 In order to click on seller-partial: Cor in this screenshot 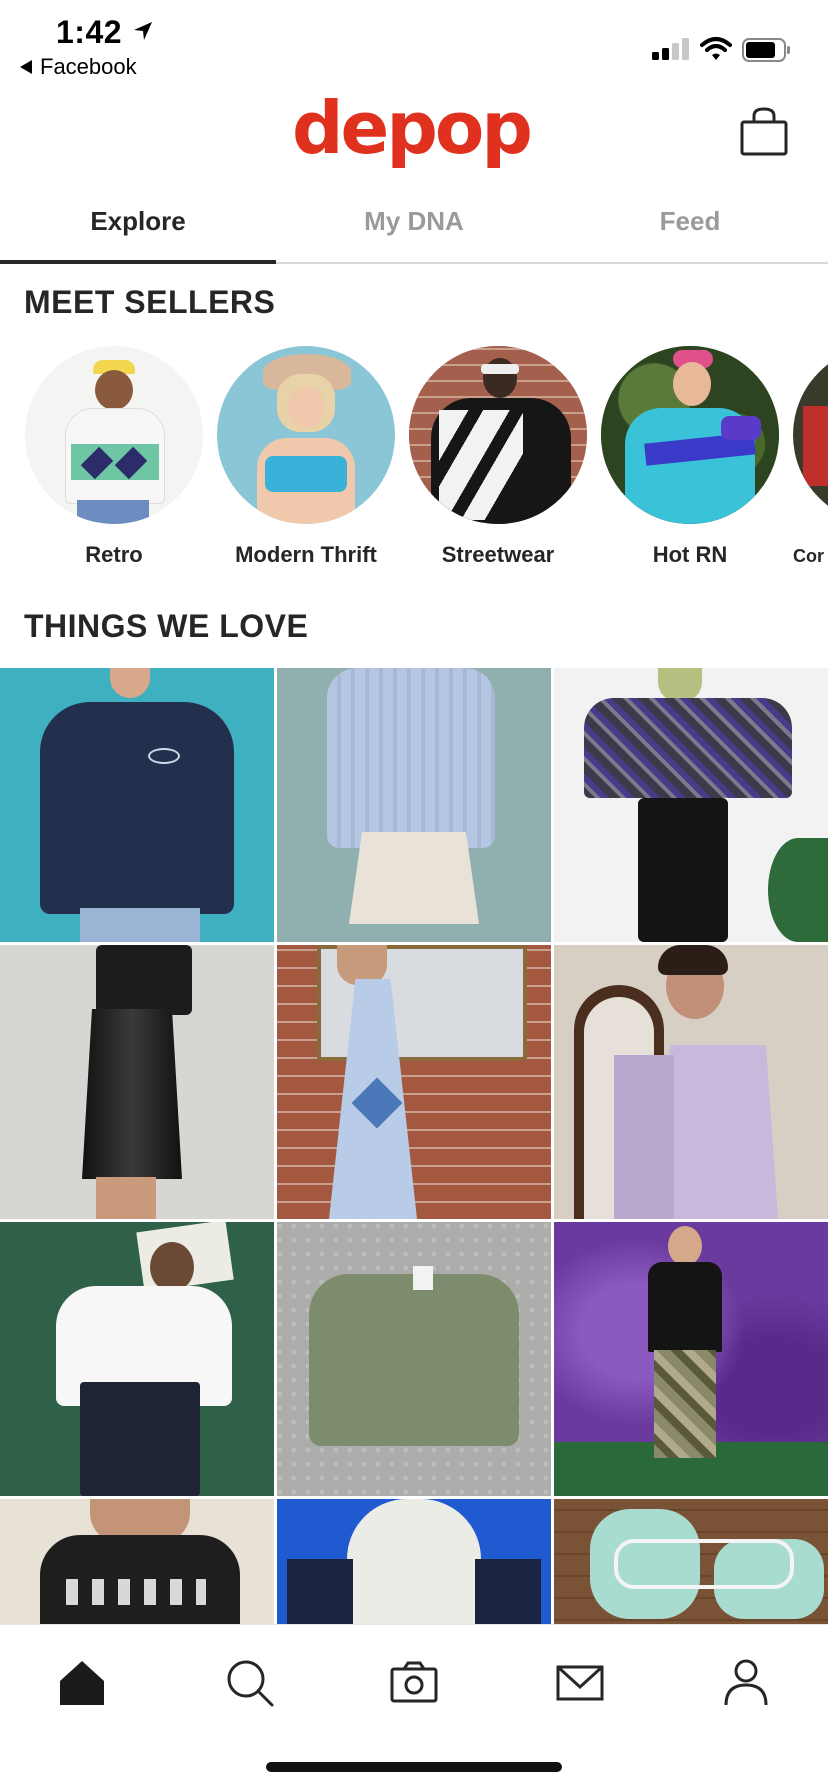, I will do `click(810, 456)`.